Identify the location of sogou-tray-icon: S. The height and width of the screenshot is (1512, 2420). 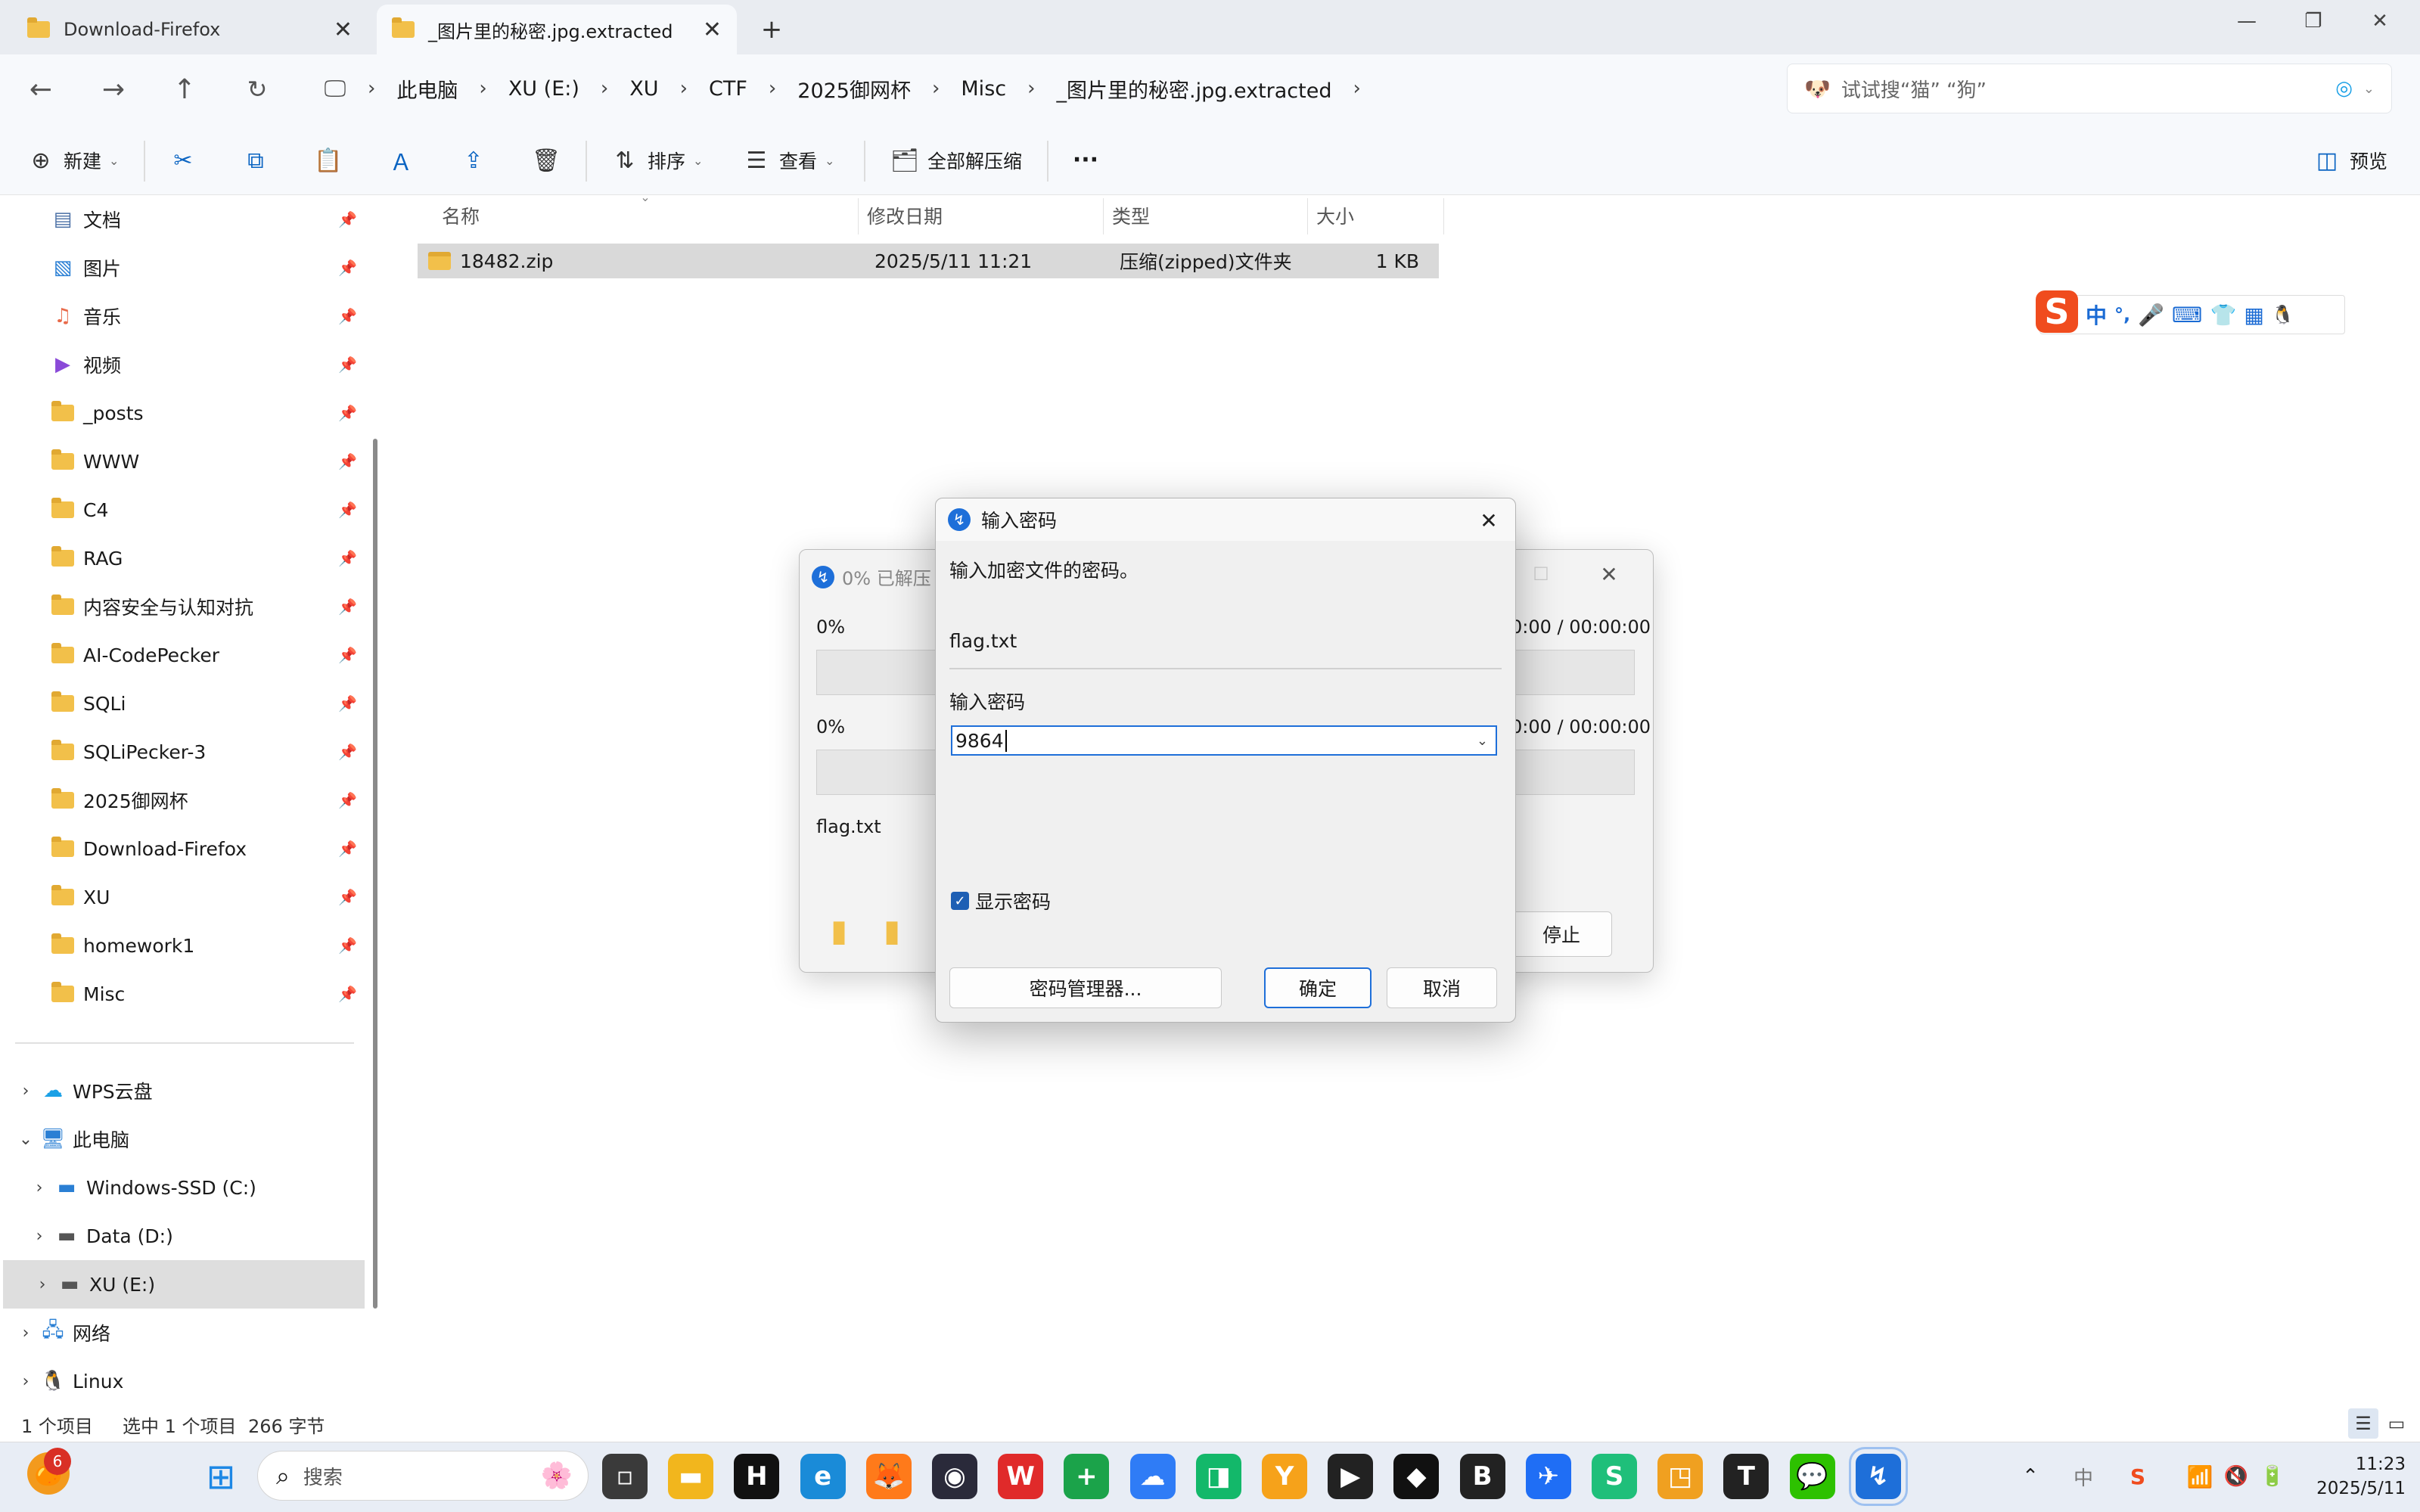
(2138, 1476).